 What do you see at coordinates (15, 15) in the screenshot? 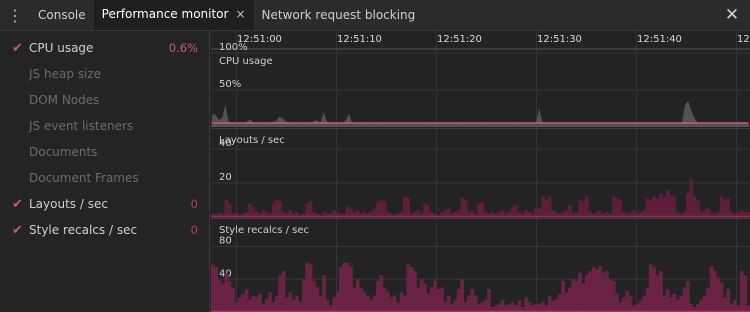
I see `more-options-icon: ⋮` at bounding box center [15, 15].